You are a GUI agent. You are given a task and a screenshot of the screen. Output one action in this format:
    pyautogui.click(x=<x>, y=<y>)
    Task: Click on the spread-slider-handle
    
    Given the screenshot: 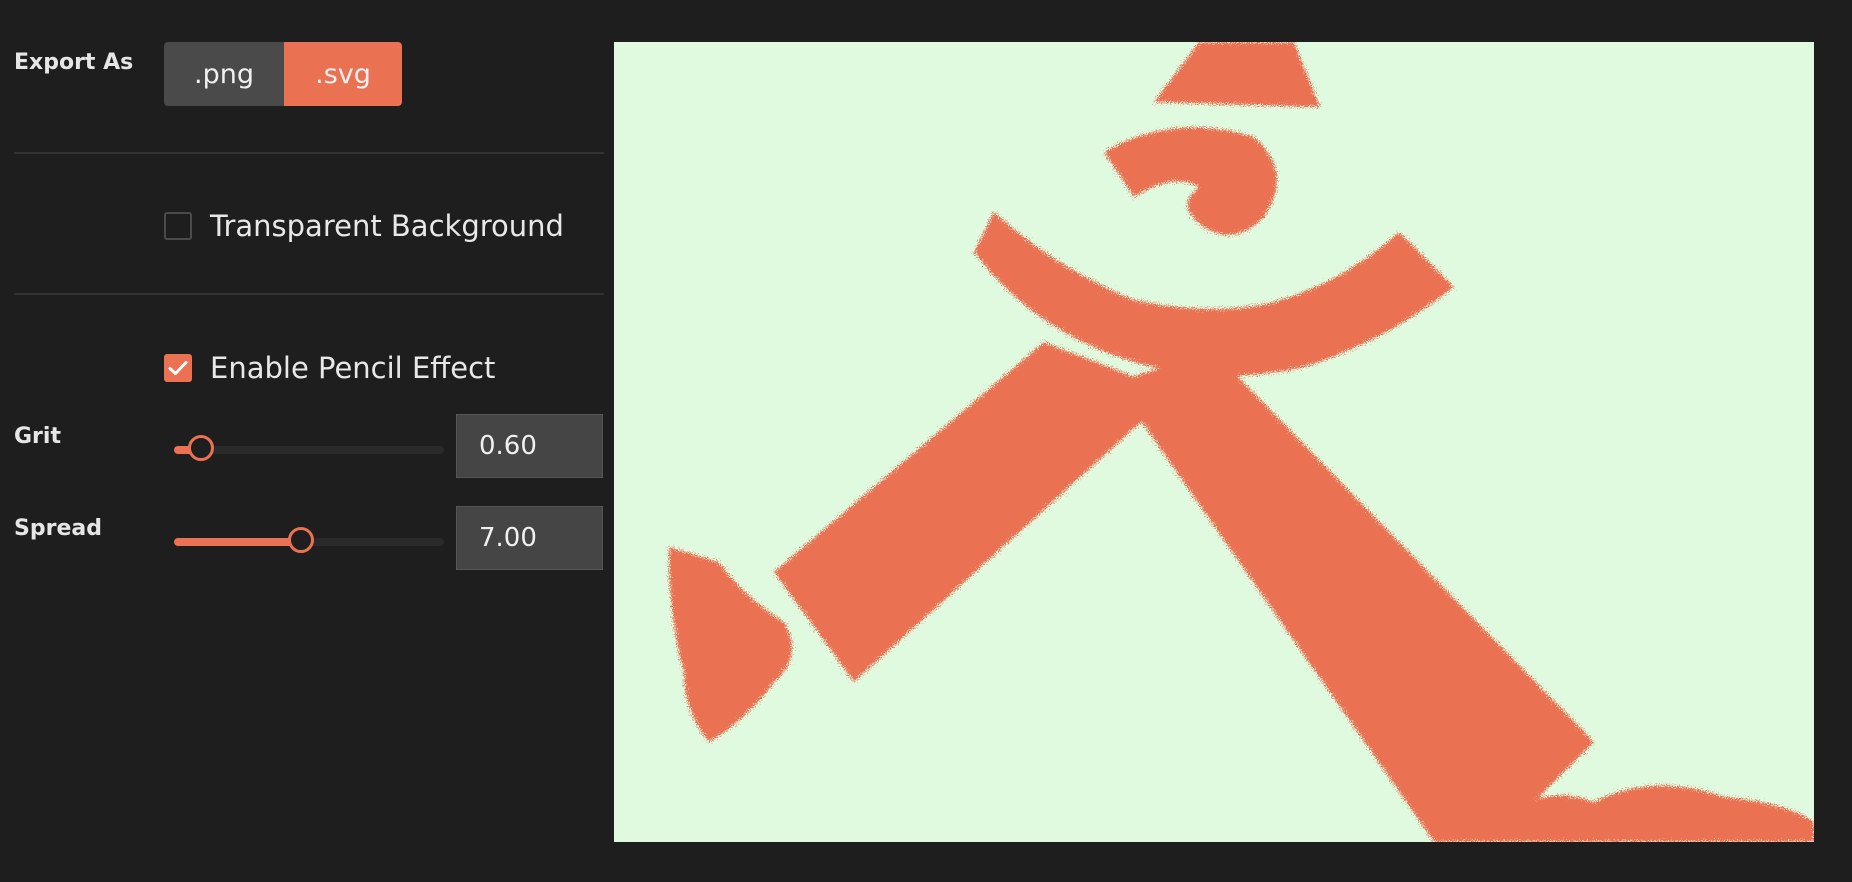 What is the action you would take?
    pyautogui.click(x=300, y=540)
    